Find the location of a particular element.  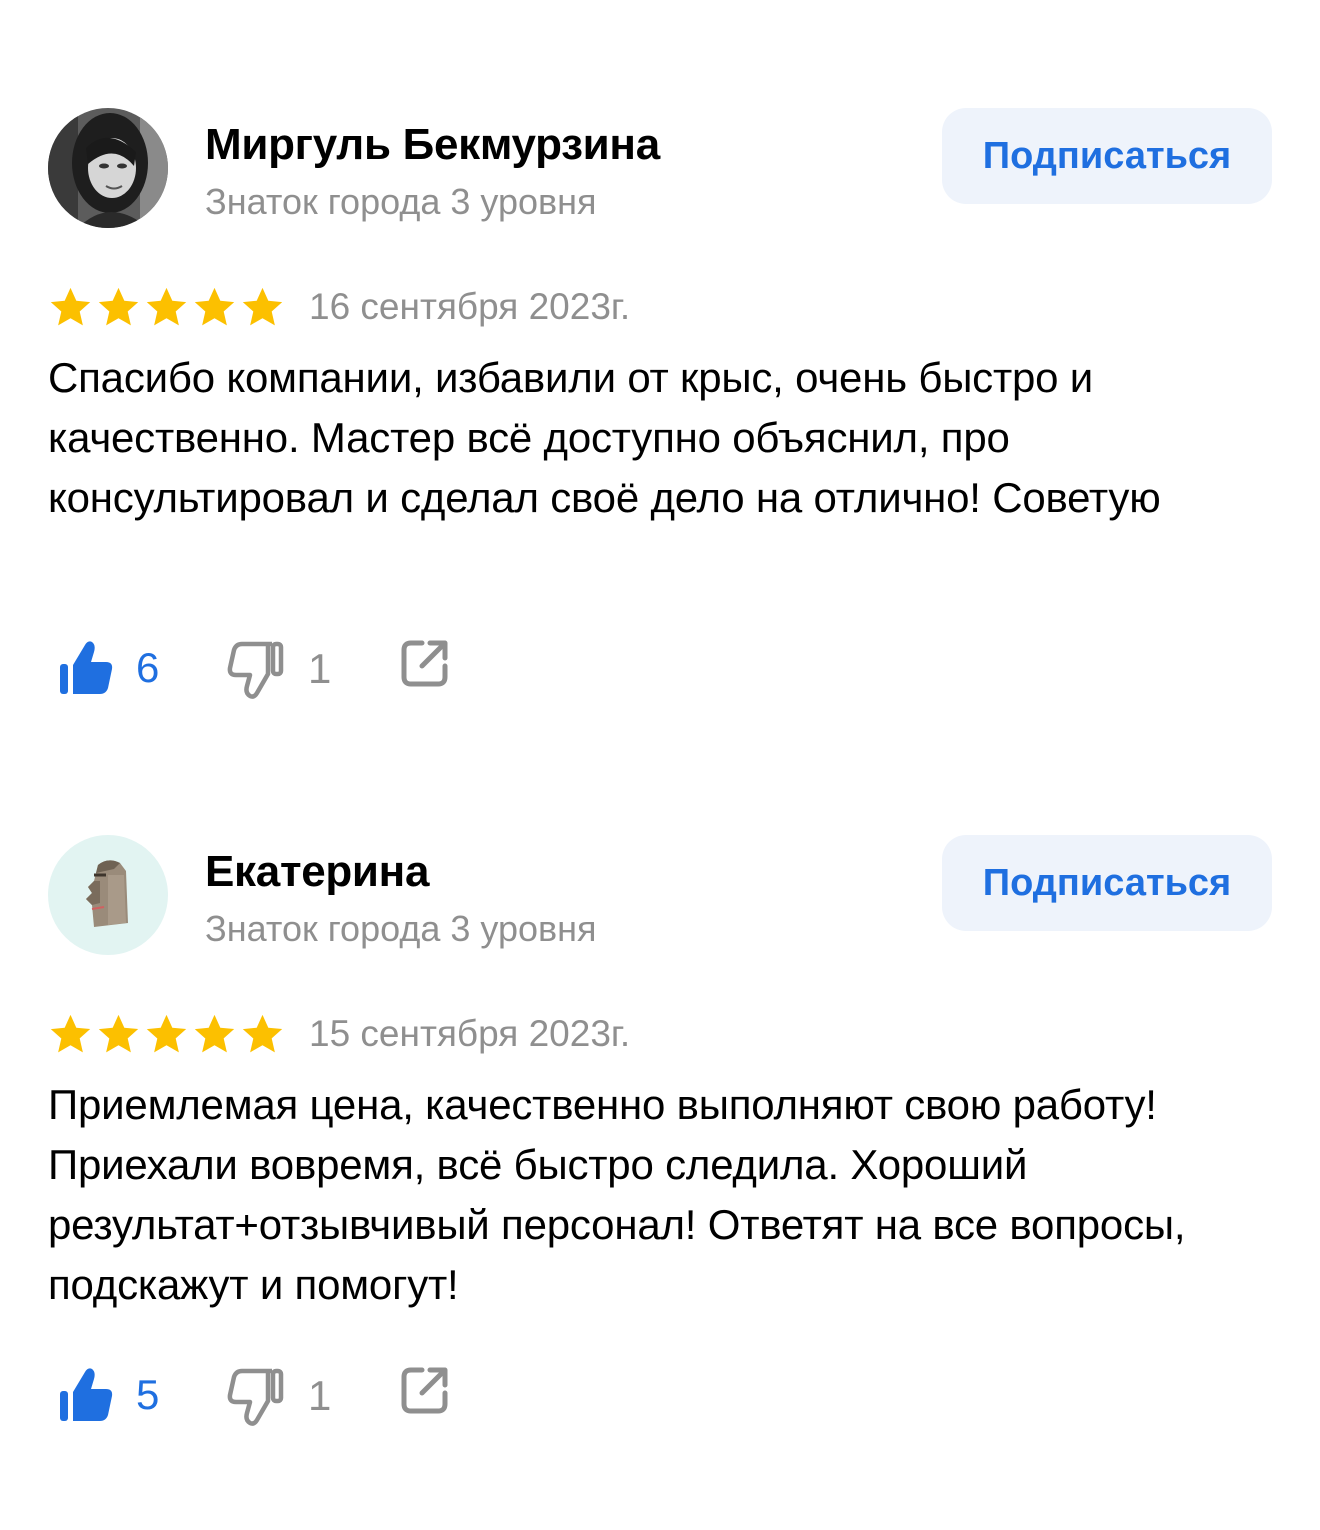

moai-statue-avatar-icon is located at coordinates (108, 895).